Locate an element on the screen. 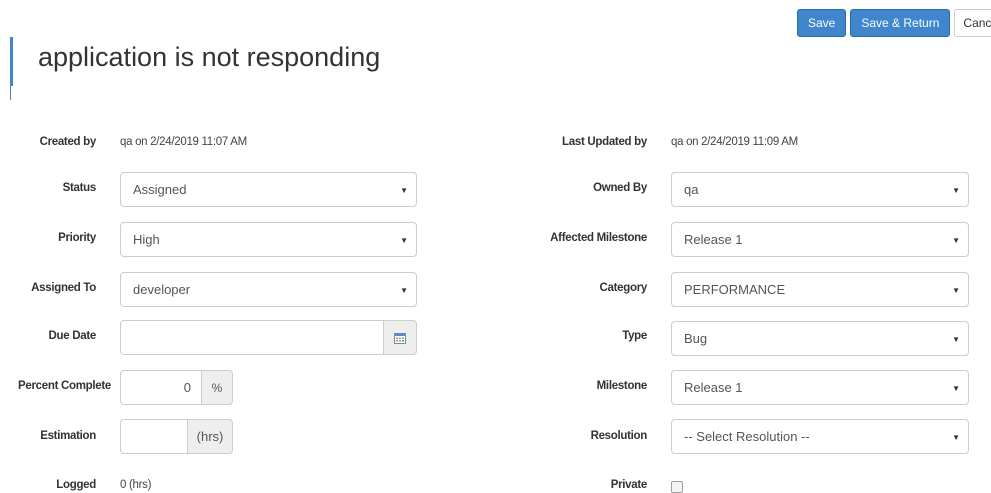 Image resolution: width=991 pixels, height=493 pixels. resolution-value: -- Select Resolution -- is located at coordinates (747, 436).